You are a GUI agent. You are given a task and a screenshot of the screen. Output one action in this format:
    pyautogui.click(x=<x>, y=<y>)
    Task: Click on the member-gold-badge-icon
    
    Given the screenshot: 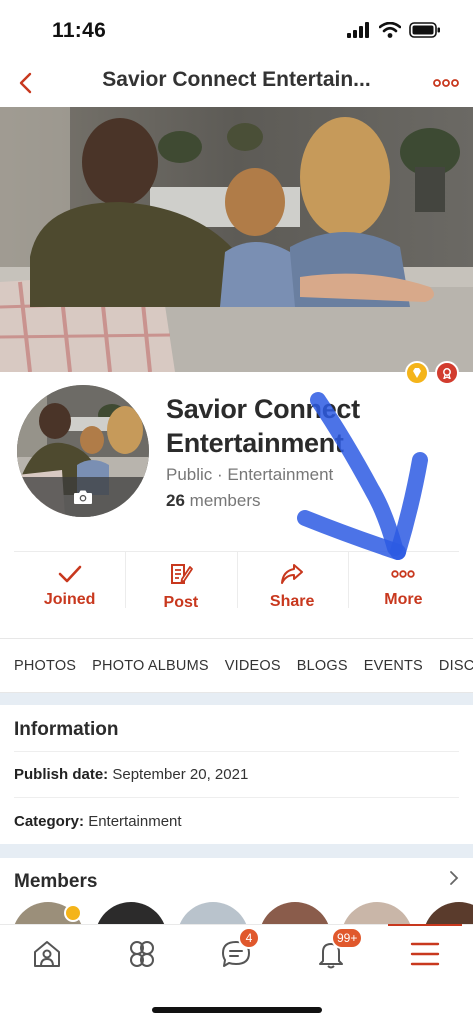 What is the action you would take?
    pyautogui.click(x=73, y=913)
    